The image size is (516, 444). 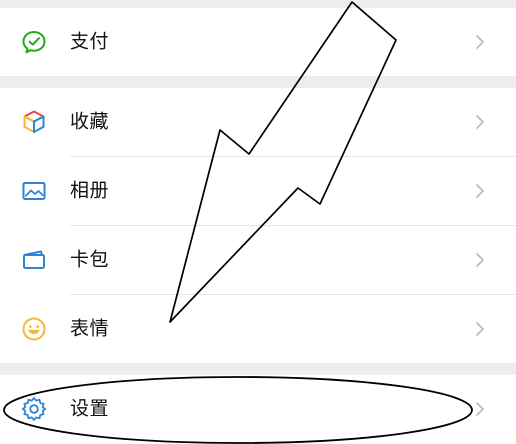 What do you see at coordinates (258, 4) in the screenshot?
I see `separator-band-top` at bounding box center [258, 4].